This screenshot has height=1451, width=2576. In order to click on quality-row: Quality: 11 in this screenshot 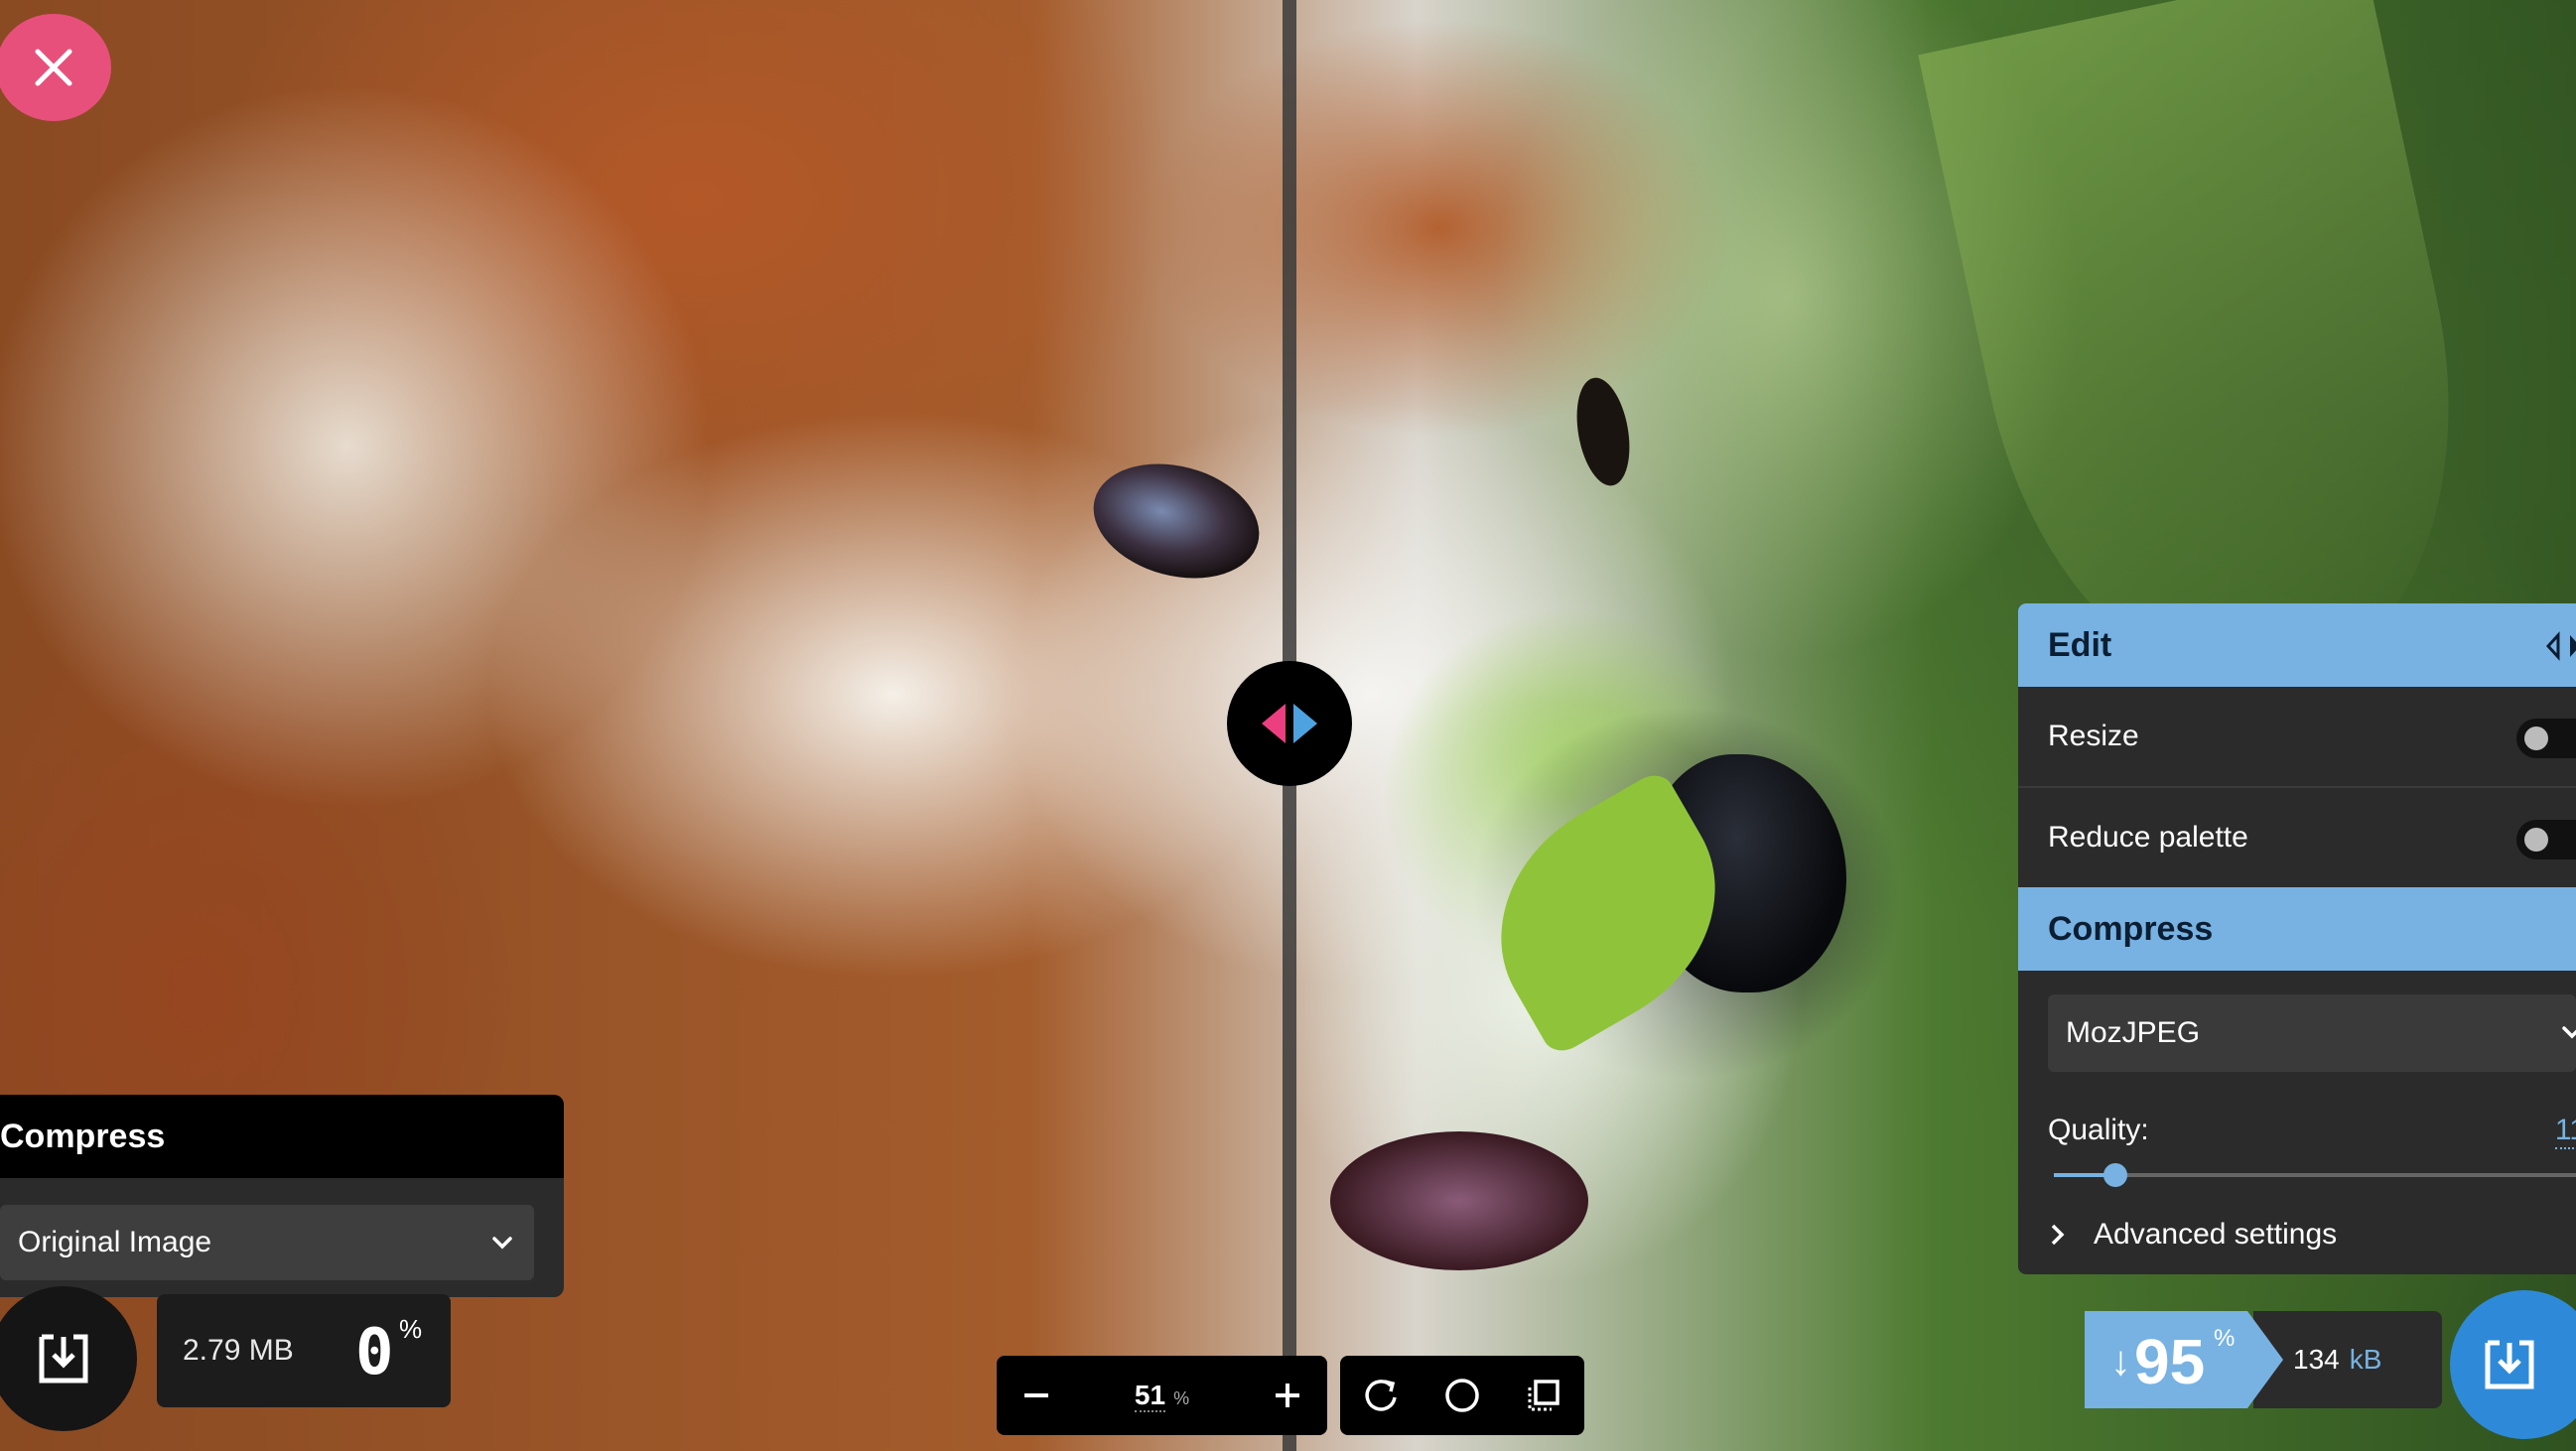, I will do `click(2297, 1145)`.